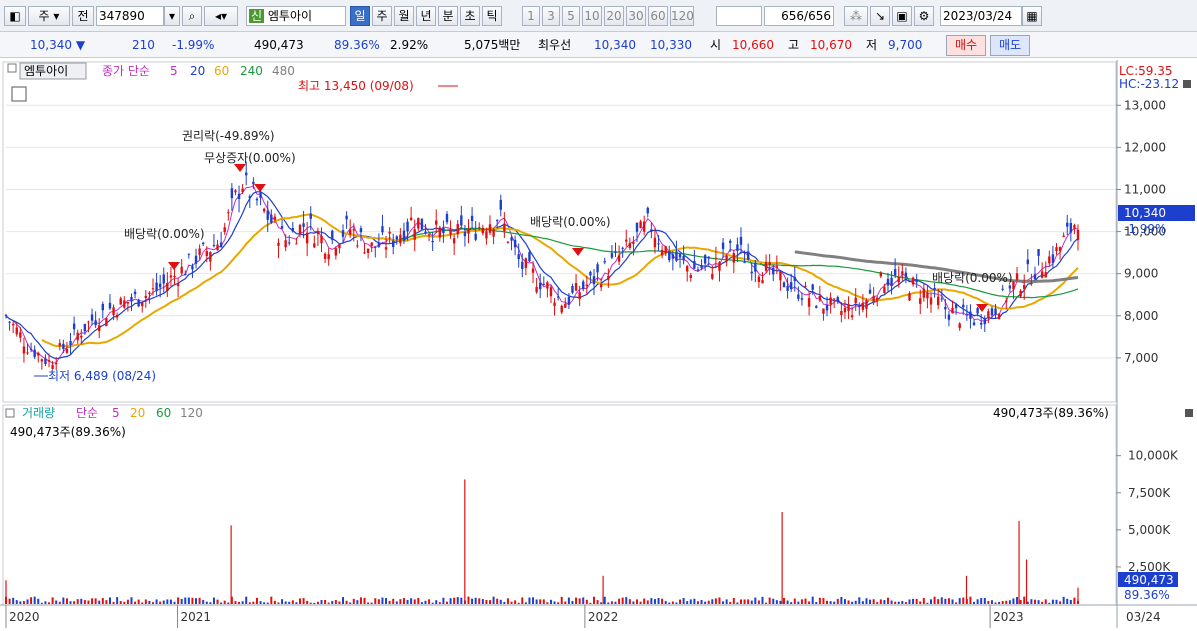  I want to click on interval-button: 60, so click(658, 16).